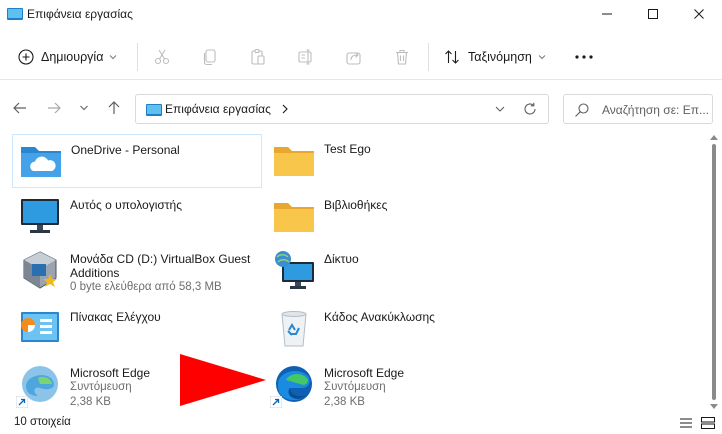 This screenshot has width=722, height=434. Describe the element at coordinates (530, 109) in the screenshot. I see `refresh-icon` at that location.